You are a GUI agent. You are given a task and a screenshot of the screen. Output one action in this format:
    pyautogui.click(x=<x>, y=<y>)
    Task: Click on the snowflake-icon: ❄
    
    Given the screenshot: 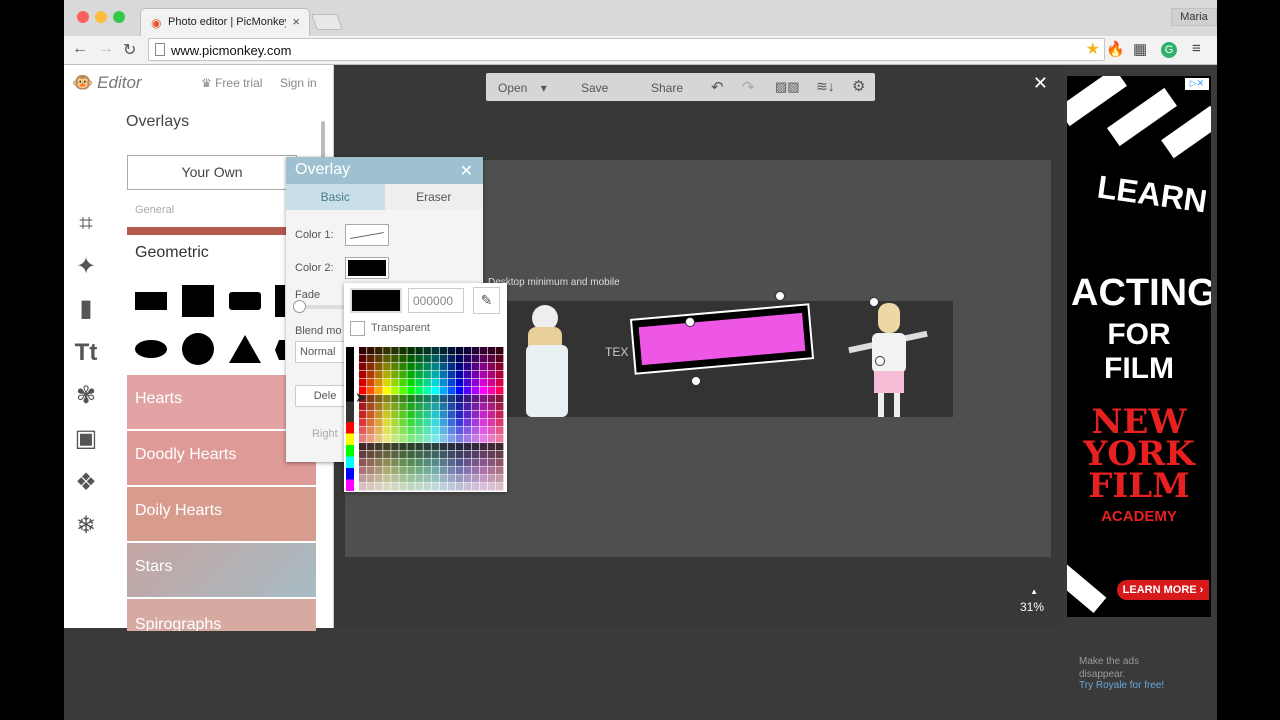 What is the action you would take?
    pyautogui.click(x=86, y=526)
    